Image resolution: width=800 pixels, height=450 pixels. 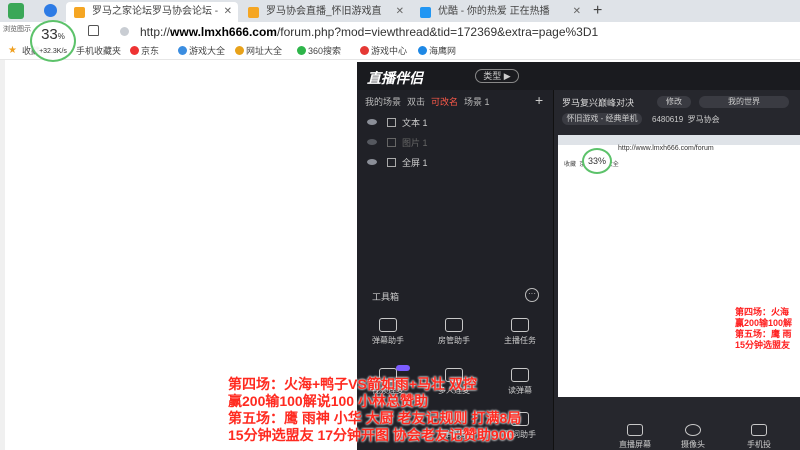 I want to click on bookmark-item: 京东, so click(x=144, y=51).